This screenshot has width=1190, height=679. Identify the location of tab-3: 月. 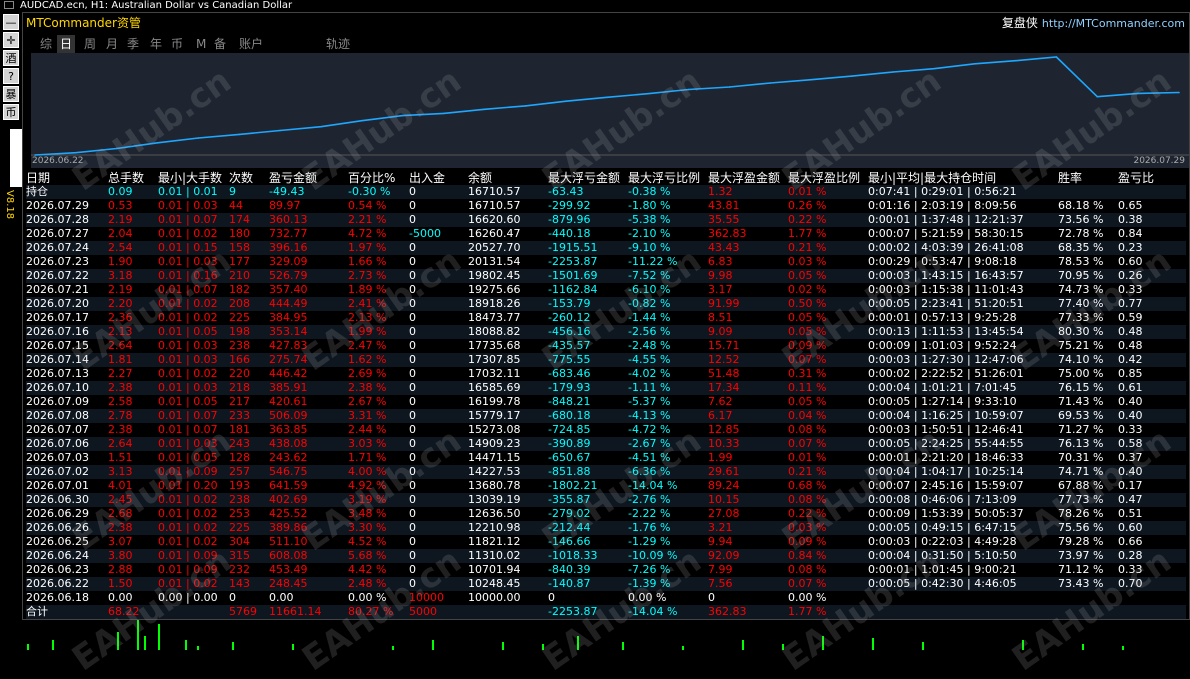
(112, 44).